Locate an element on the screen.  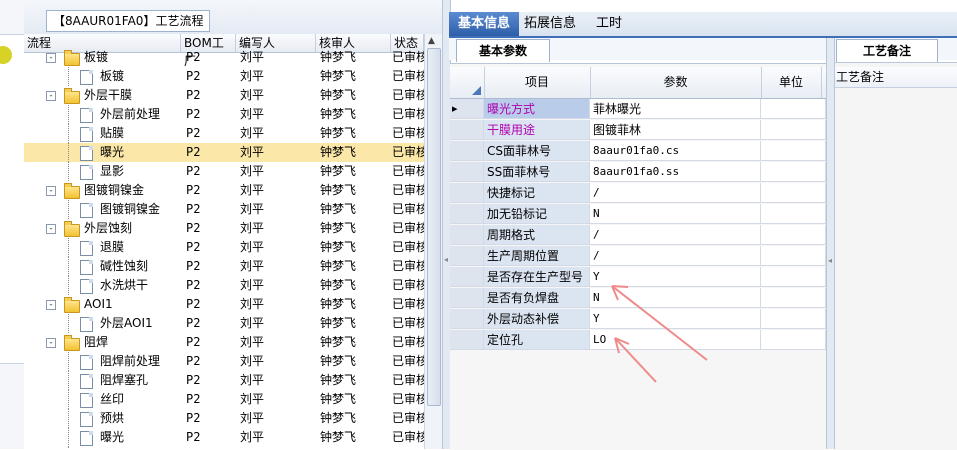
tree-row: - 外层蚀刻 P2 刘平 钟梦飞 已审核 is located at coordinates (224, 228).